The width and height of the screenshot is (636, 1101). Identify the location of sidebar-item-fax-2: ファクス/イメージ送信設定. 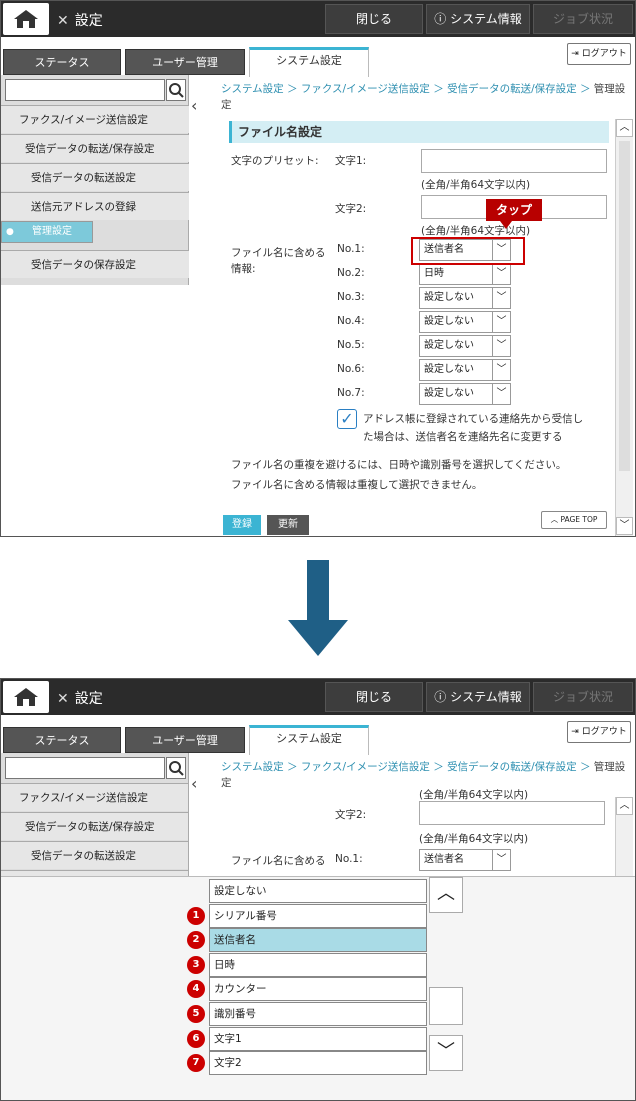
(94, 797).